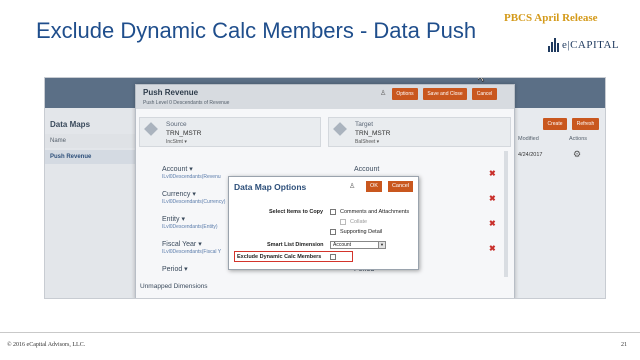 The image size is (640, 360). I want to click on col-actions: Actions, so click(578, 139).